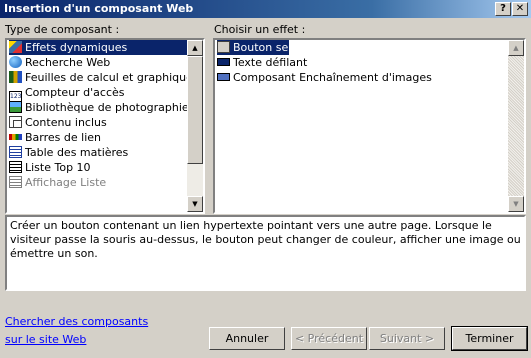  What do you see at coordinates (109, 77) in the screenshot?
I see `list-item-label: Feuilles de calcul et graphique` at bounding box center [109, 77].